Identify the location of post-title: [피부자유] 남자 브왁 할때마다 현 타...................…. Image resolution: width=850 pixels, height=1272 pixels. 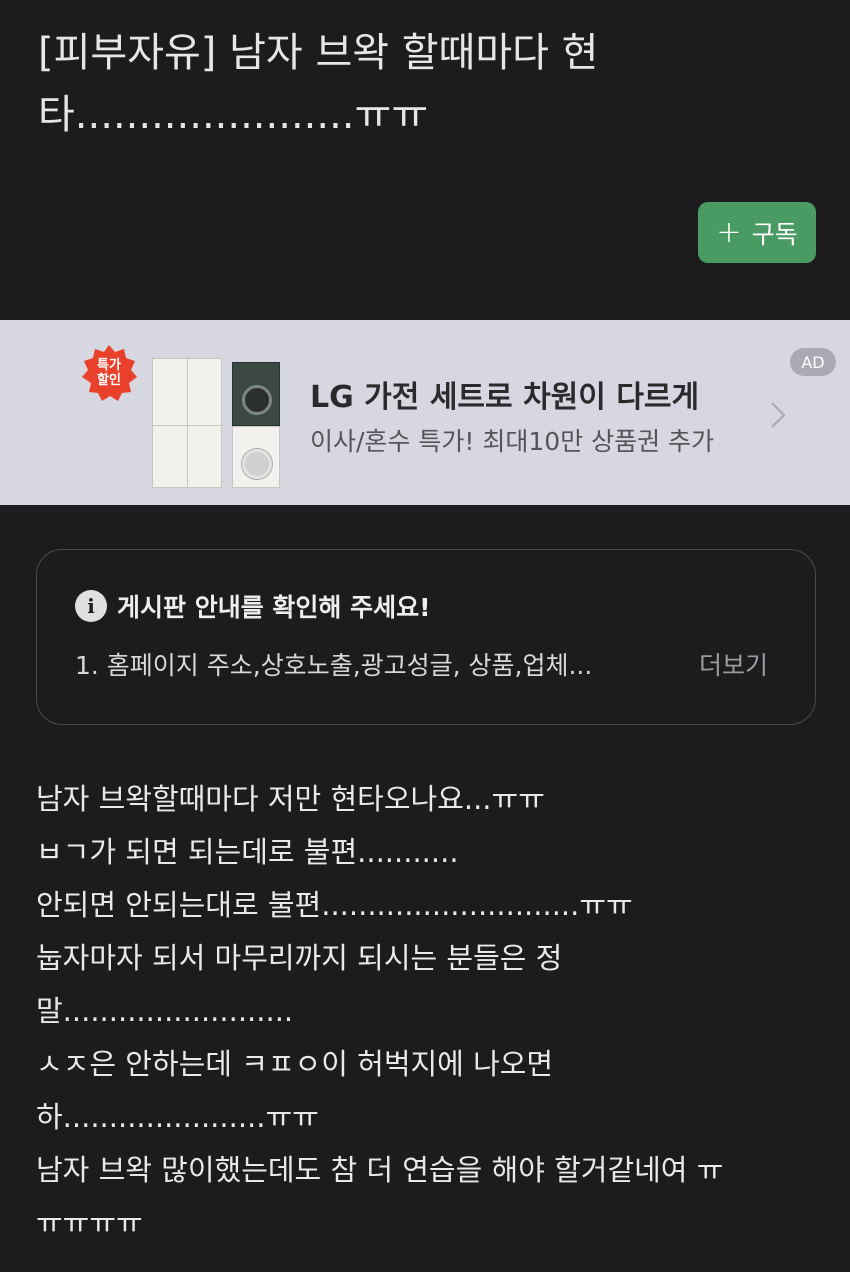
(408, 84).